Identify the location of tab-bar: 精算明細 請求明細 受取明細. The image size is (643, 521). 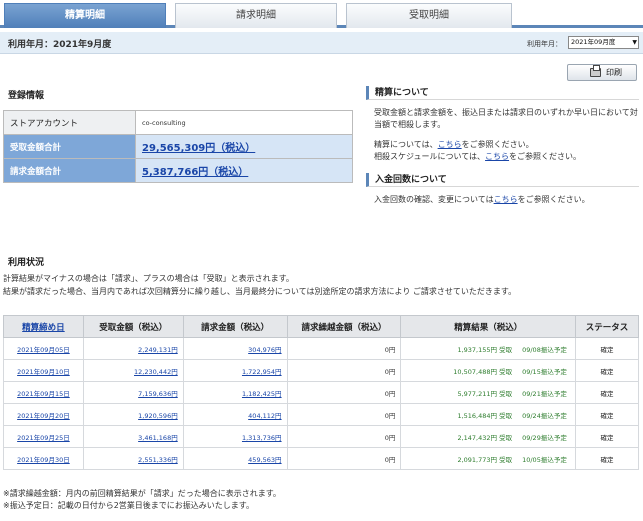
(321, 14).